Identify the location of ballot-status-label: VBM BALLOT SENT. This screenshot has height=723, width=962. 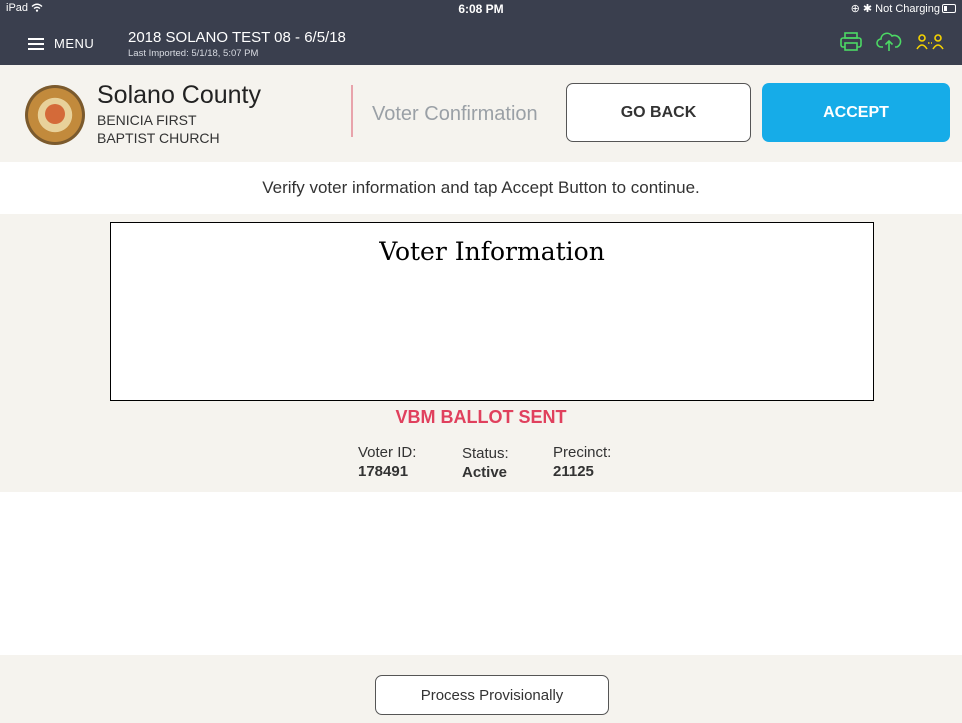
(481, 417).